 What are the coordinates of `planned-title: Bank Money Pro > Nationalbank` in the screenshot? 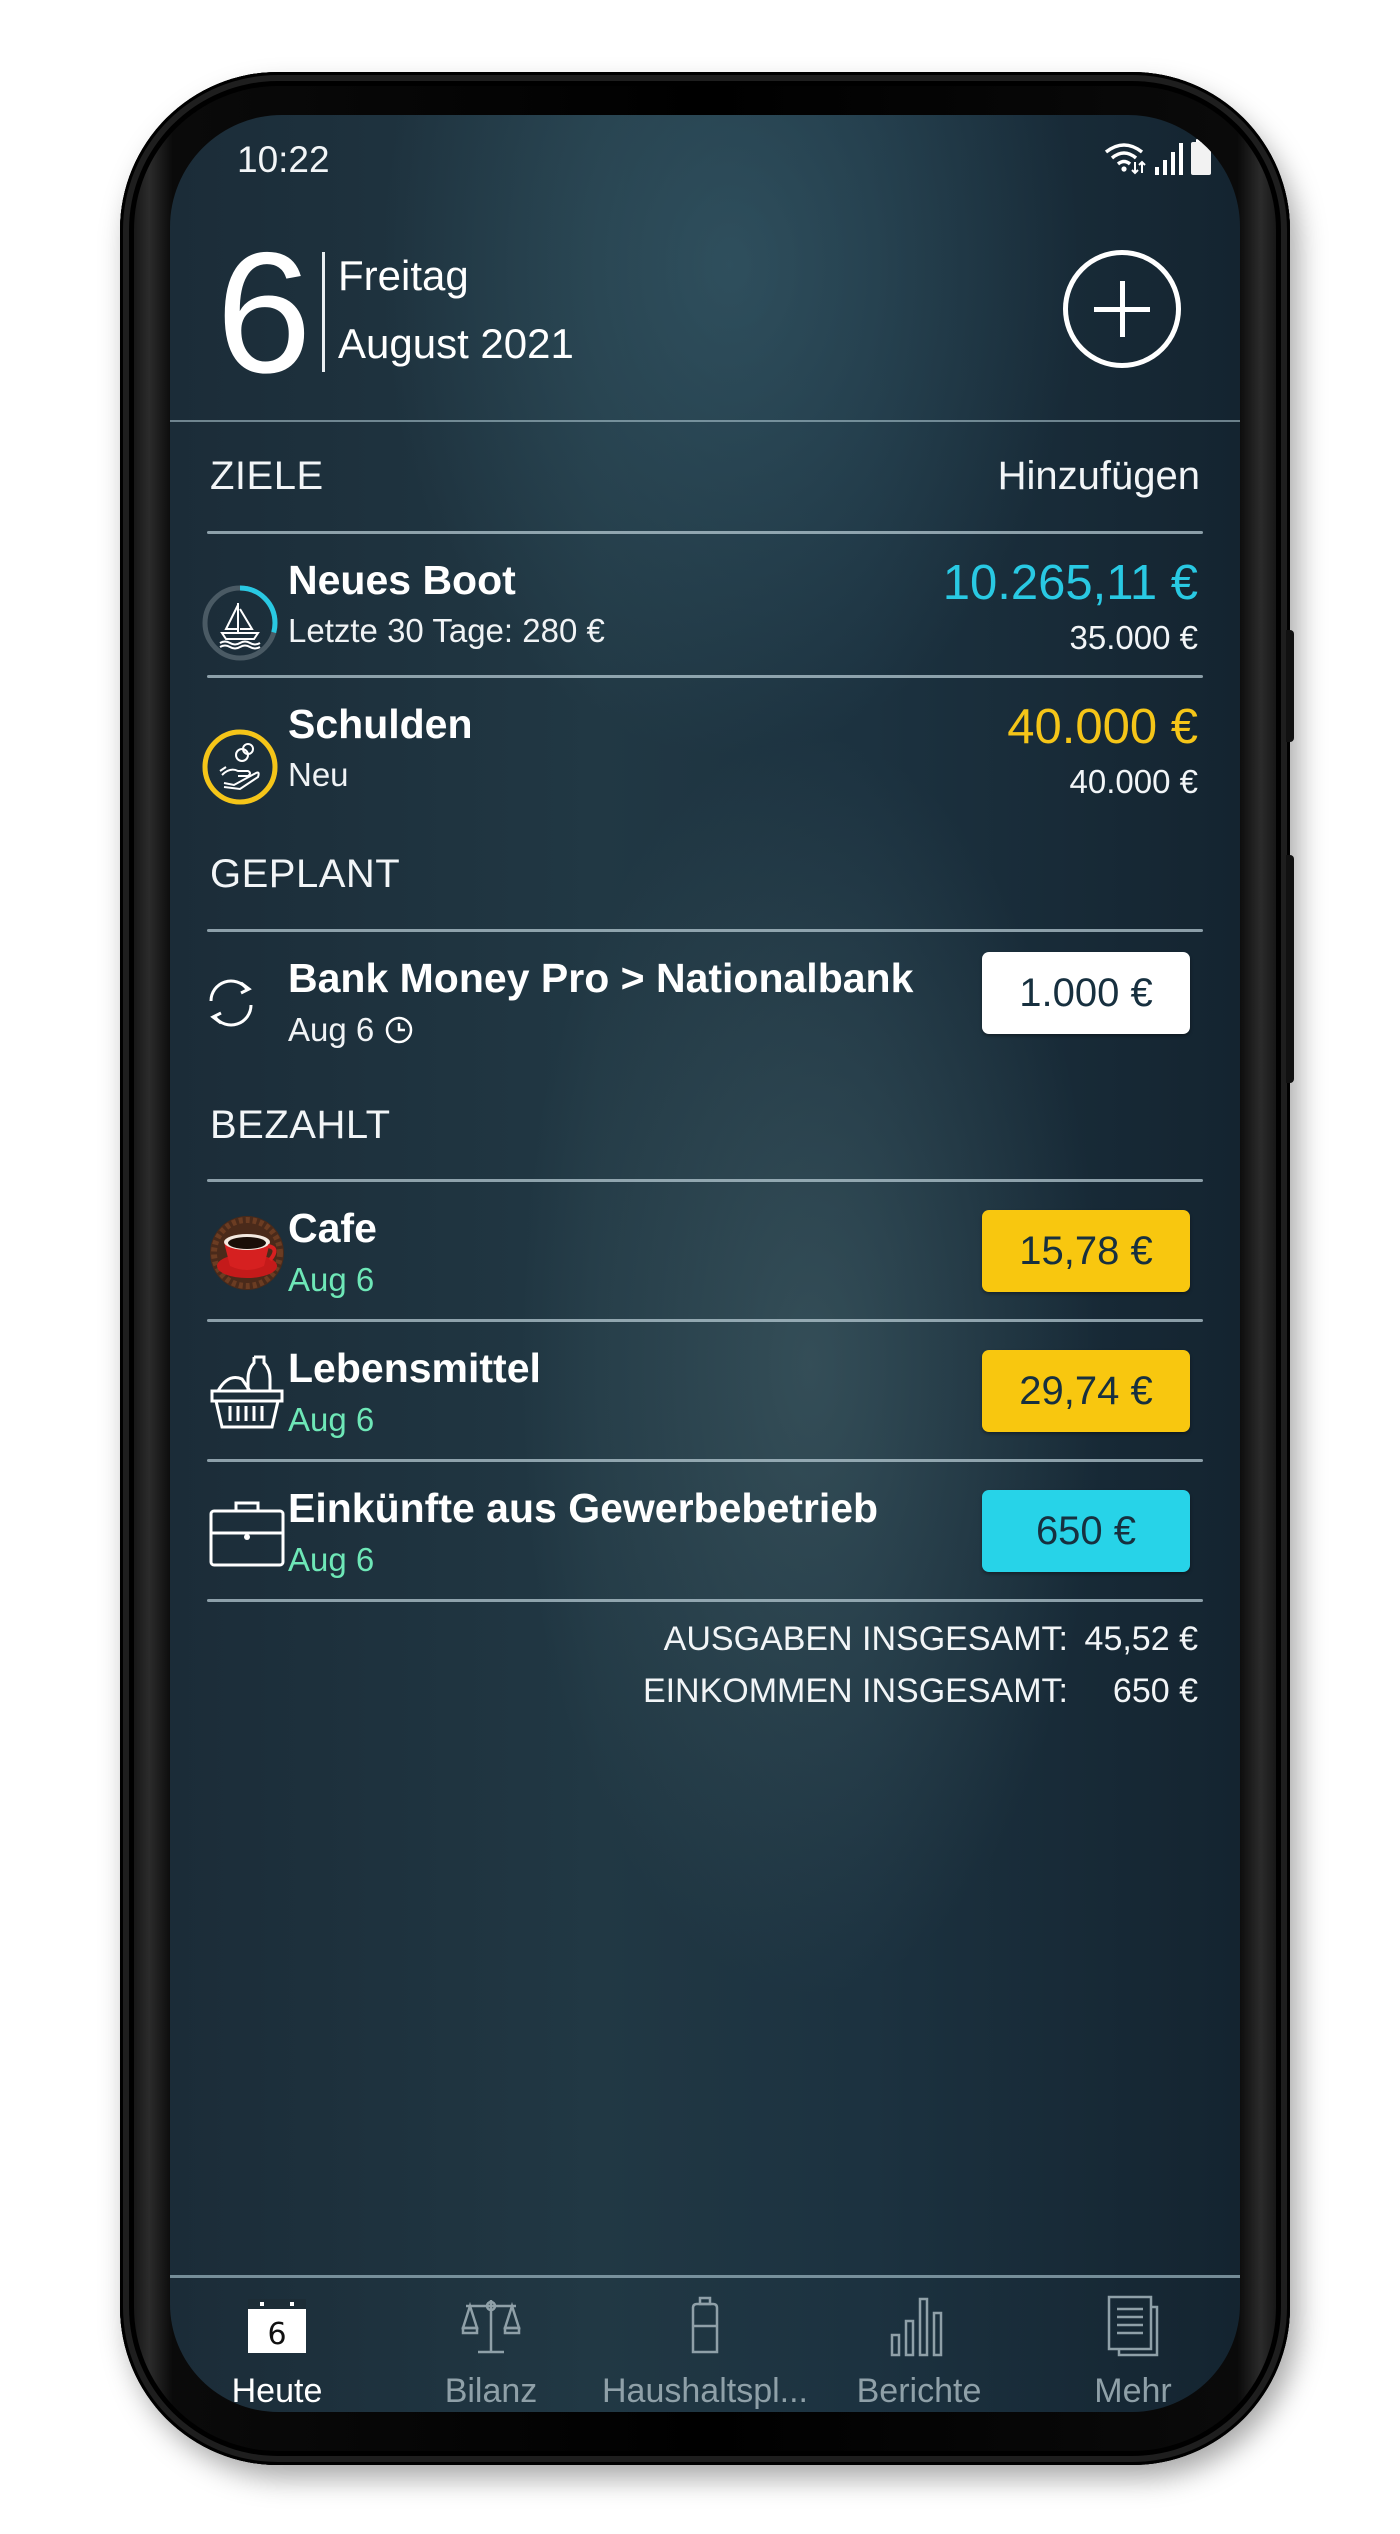 It's located at (601, 978).